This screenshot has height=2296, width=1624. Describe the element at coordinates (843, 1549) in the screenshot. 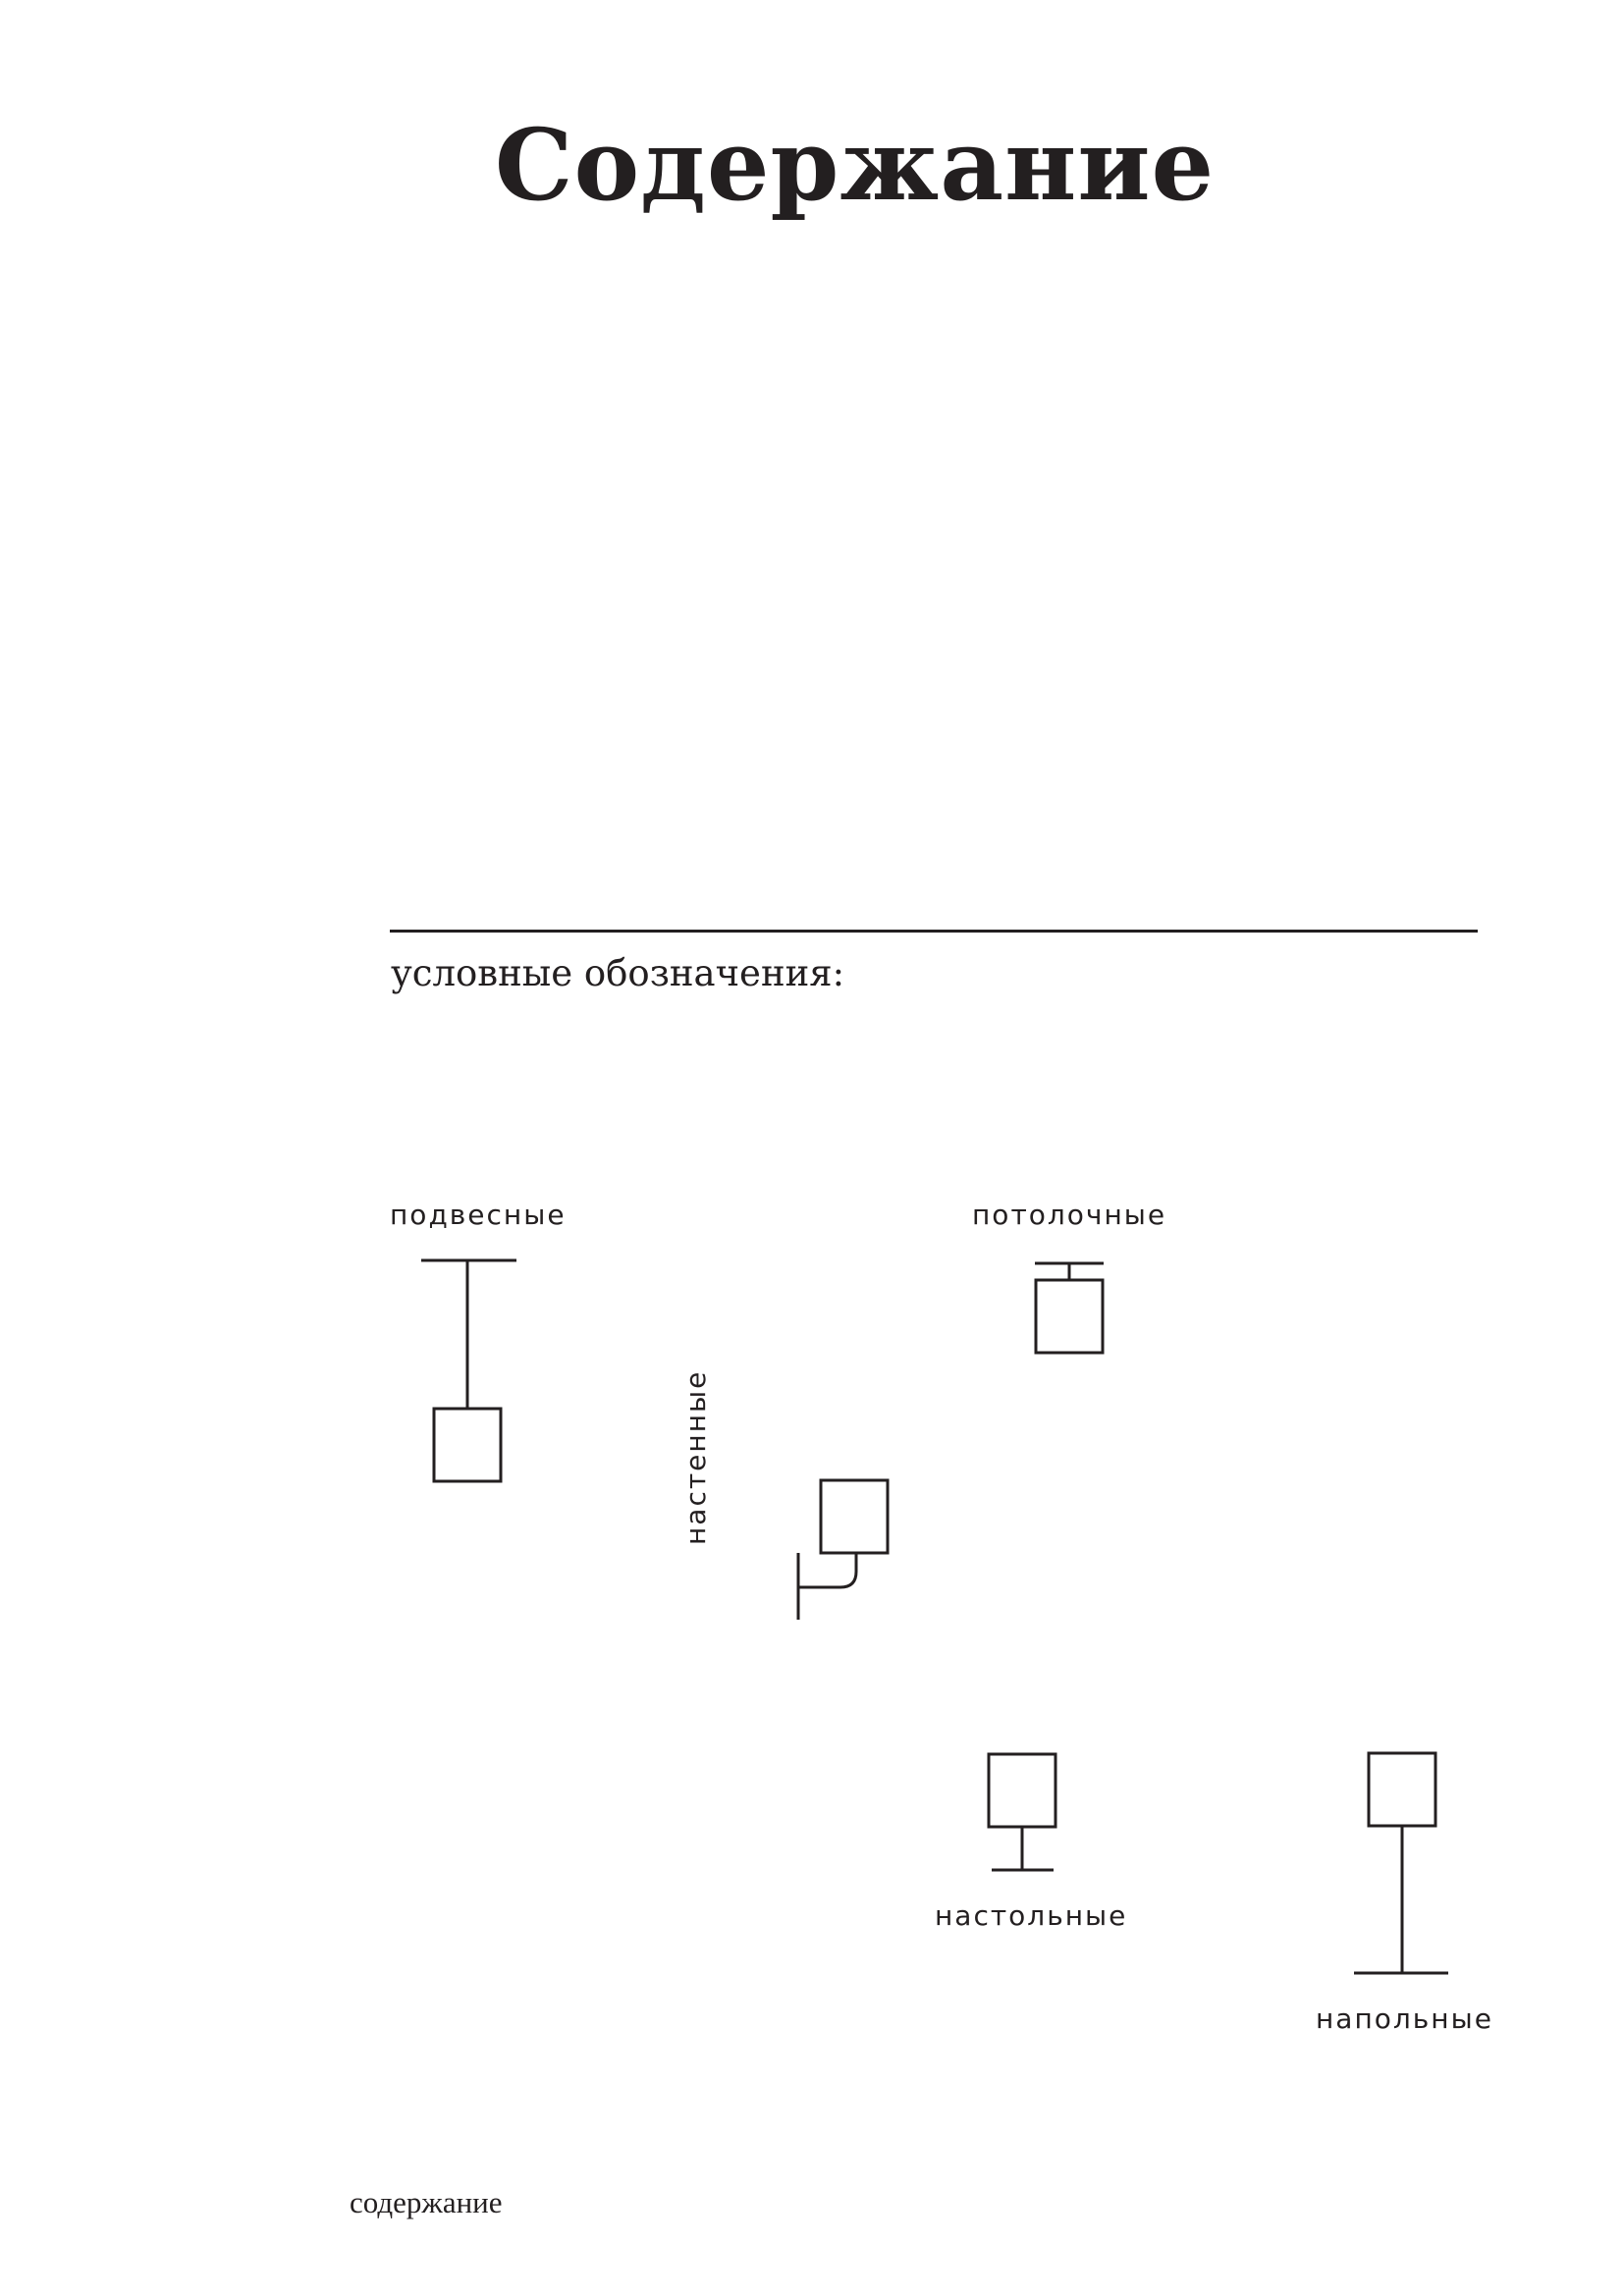

I see `wall-lamp-icon` at that location.